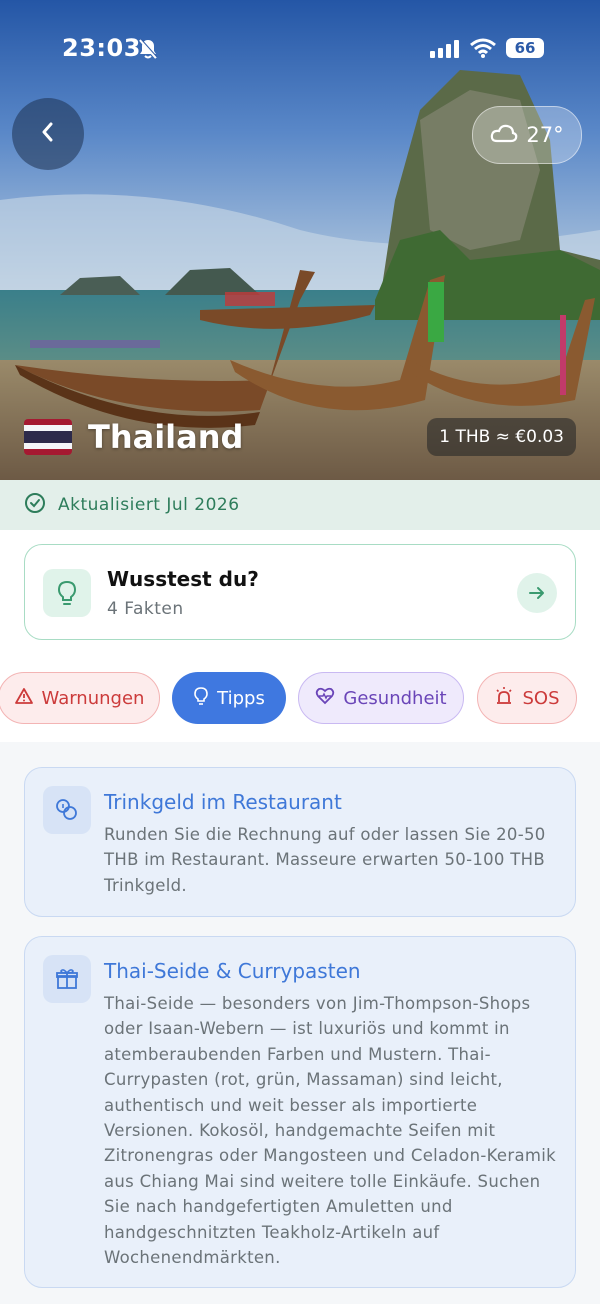 This screenshot has width=600, height=1304. I want to click on arrow-right-icon, so click(537, 593).